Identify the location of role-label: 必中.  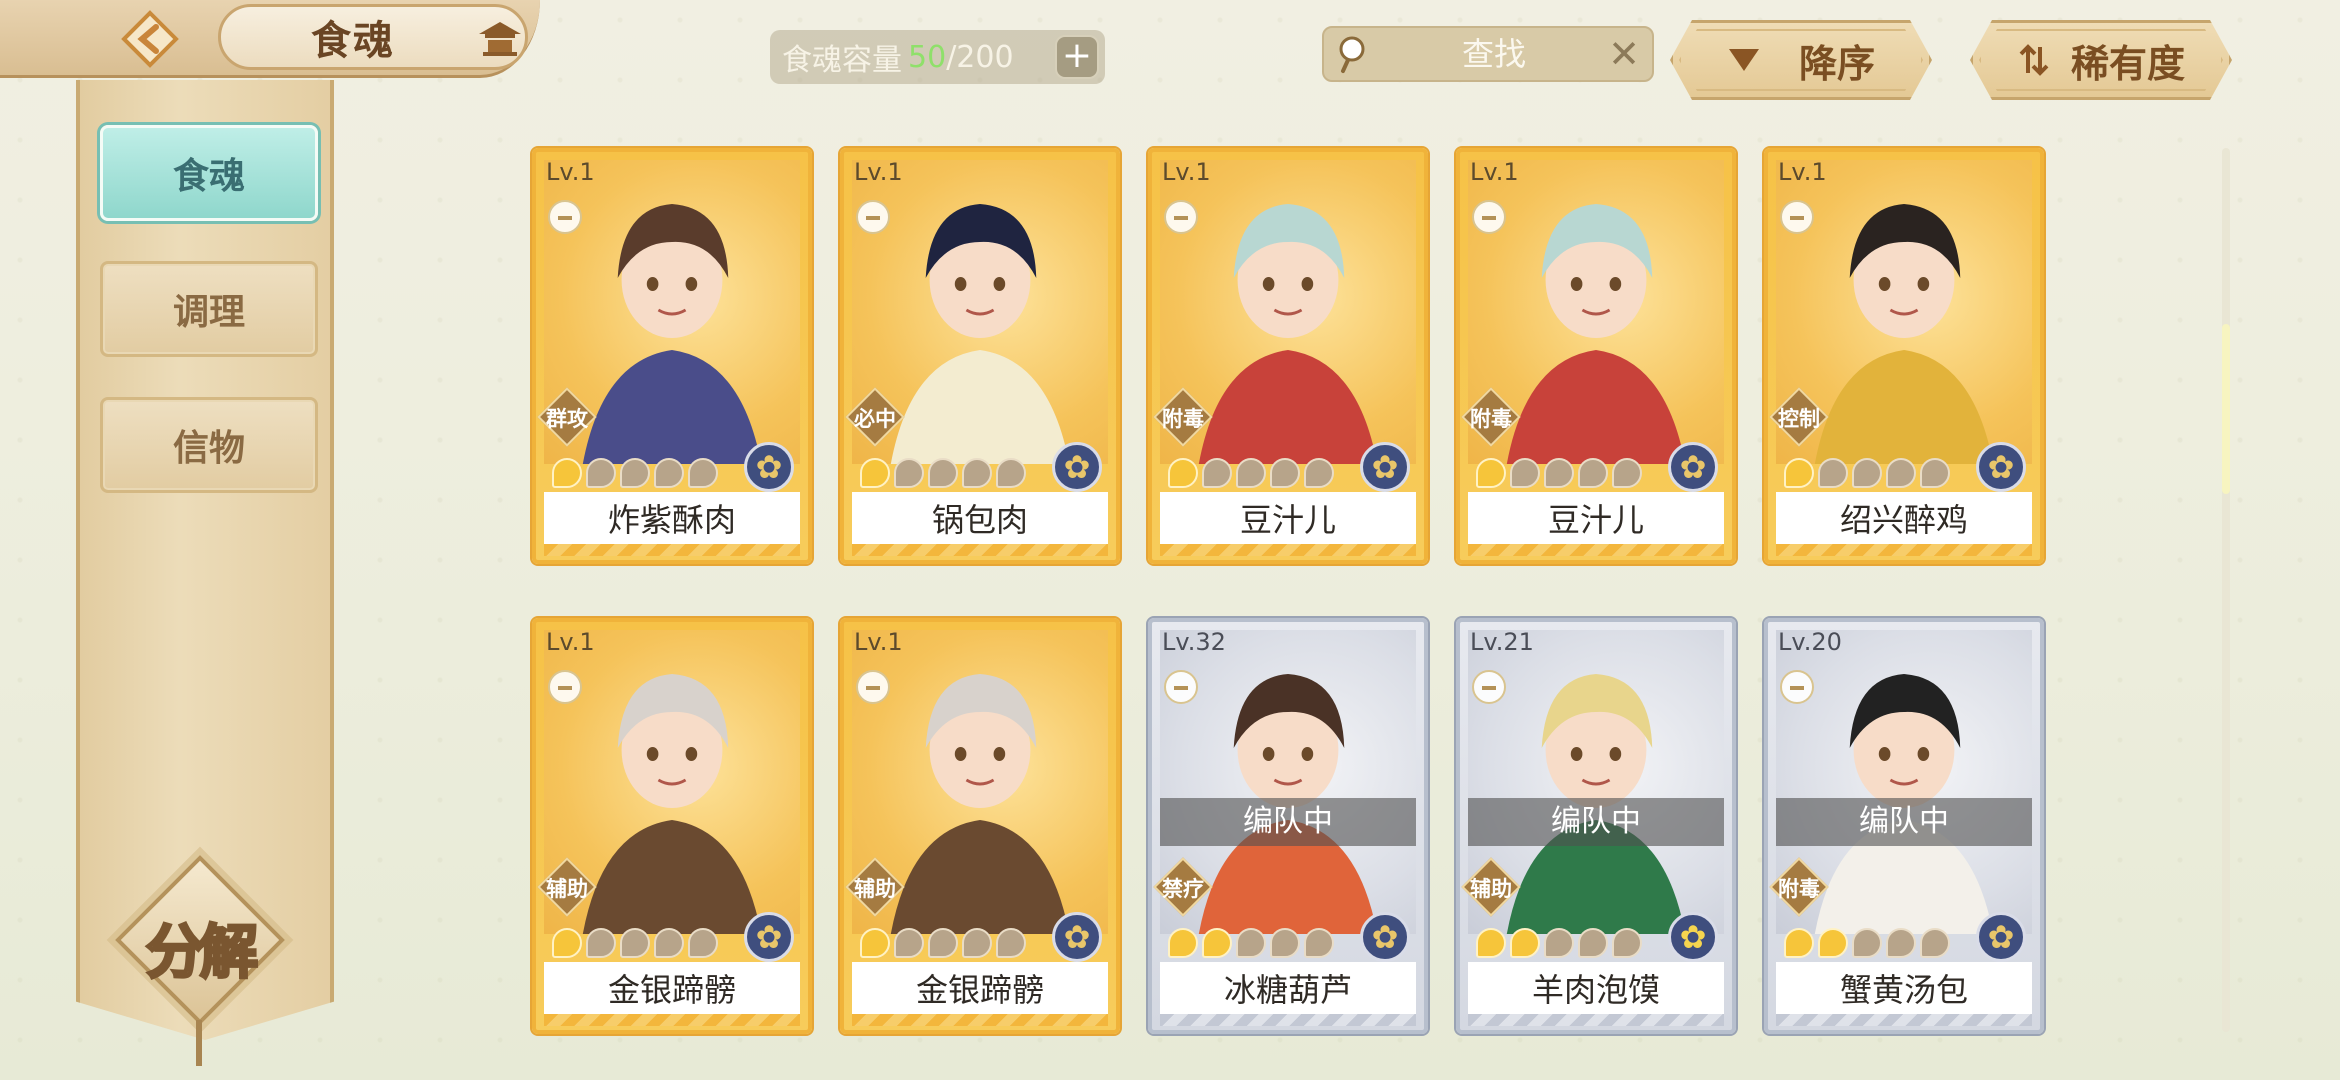
(875, 419).